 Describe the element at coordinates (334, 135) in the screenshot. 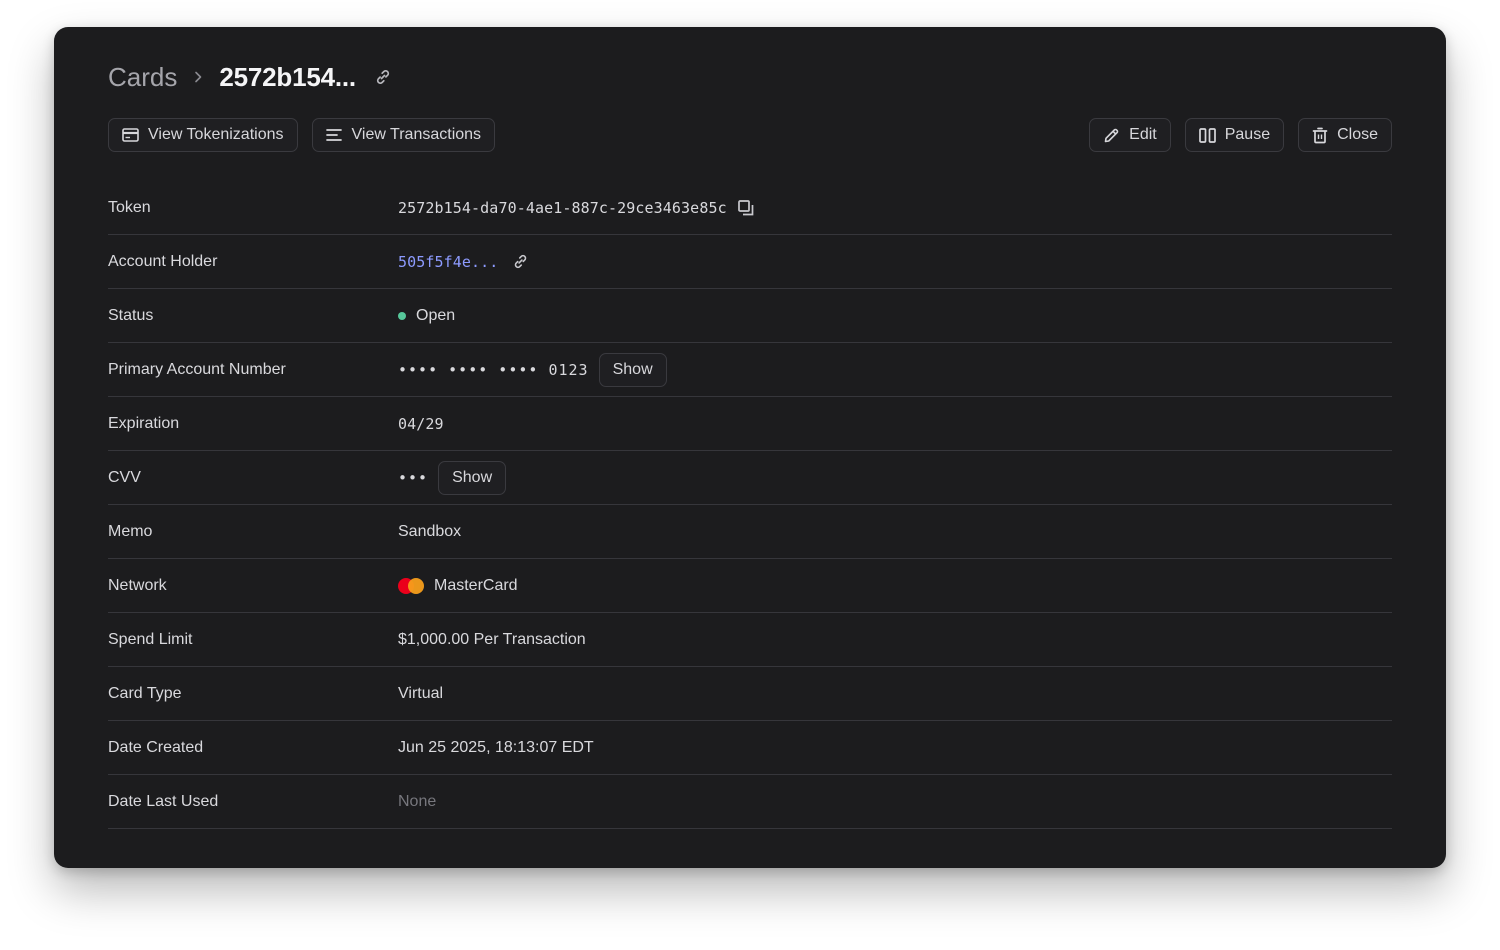

I see `list-icon` at that location.